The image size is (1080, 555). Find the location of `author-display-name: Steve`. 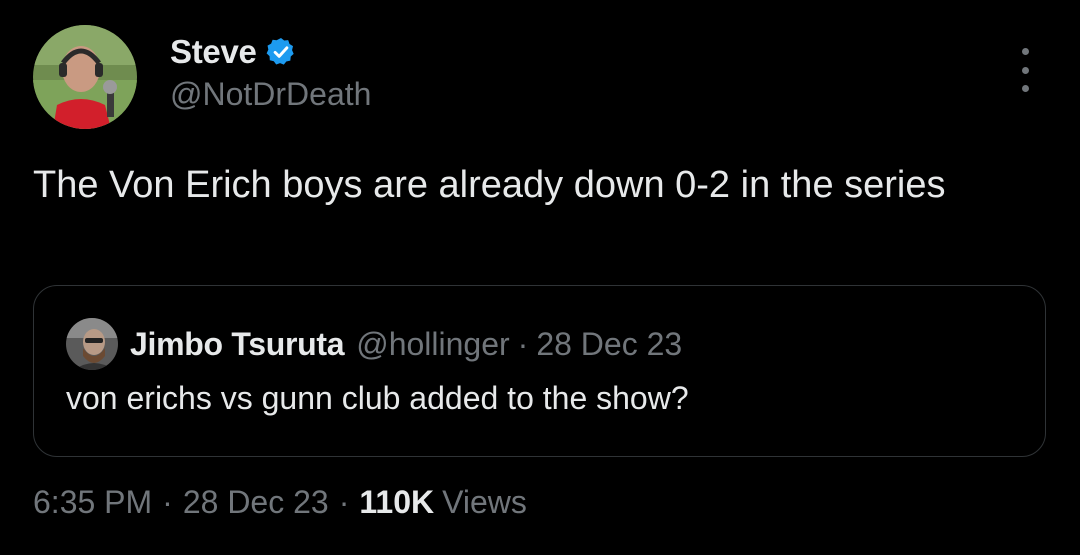

author-display-name: Steve is located at coordinates (213, 52).